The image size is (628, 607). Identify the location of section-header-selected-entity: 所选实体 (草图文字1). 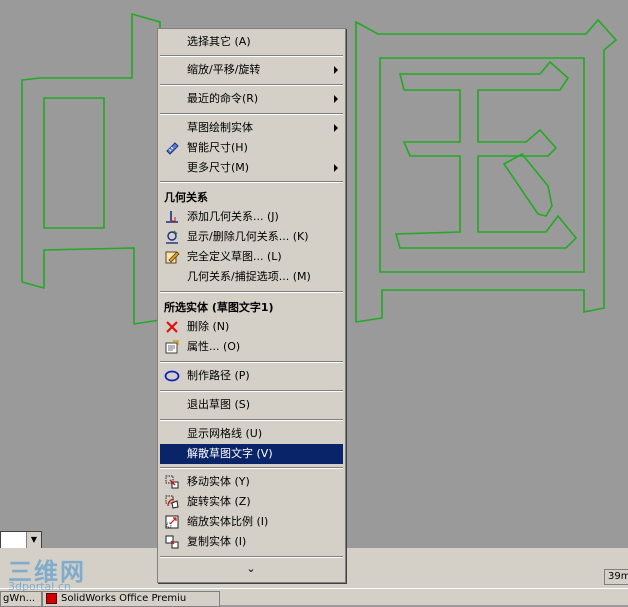
(219, 307).